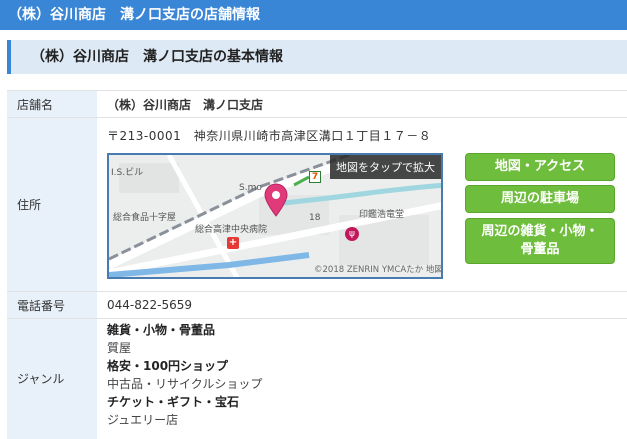  What do you see at coordinates (119, 348) in the screenshot?
I see `genre-sub-1: 質屋` at bounding box center [119, 348].